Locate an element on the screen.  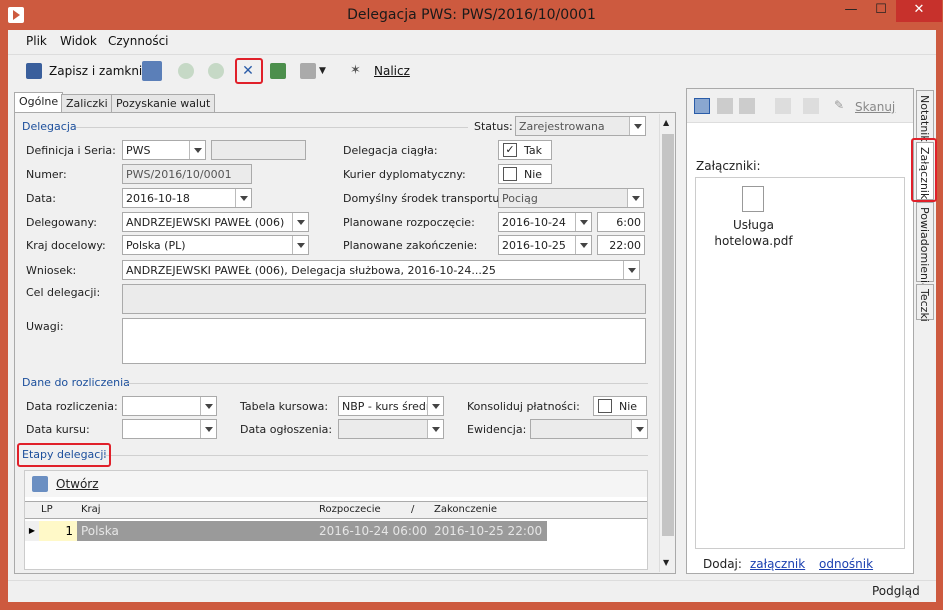
status-select: Zarejestrowana is located at coordinates (580, 126).